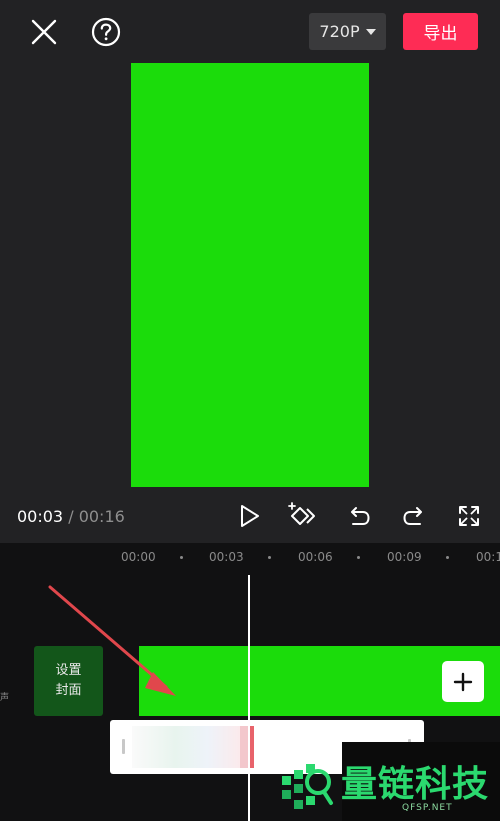  I want to click on side-track-label: 声, so click(5, 698).